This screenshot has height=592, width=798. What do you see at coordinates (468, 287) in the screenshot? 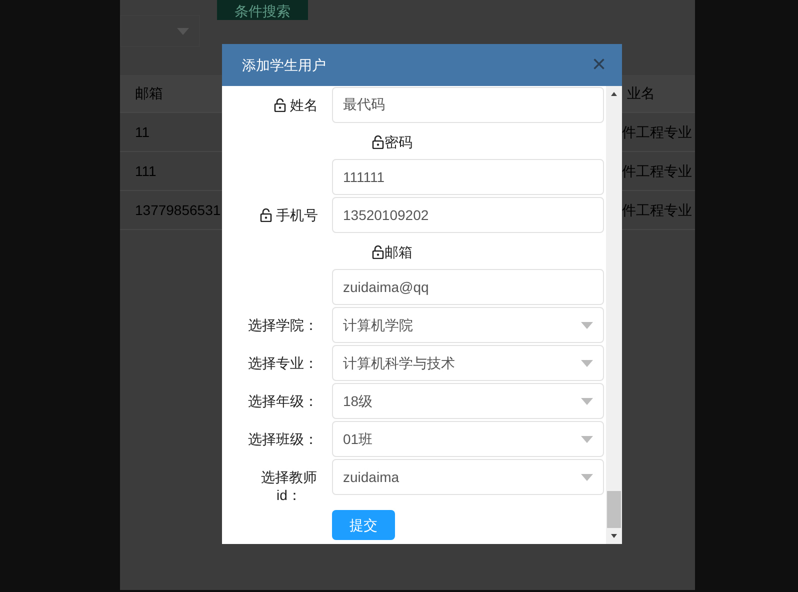
I see `input-field: zuidaima@qq` at bounding box center [468, 287].